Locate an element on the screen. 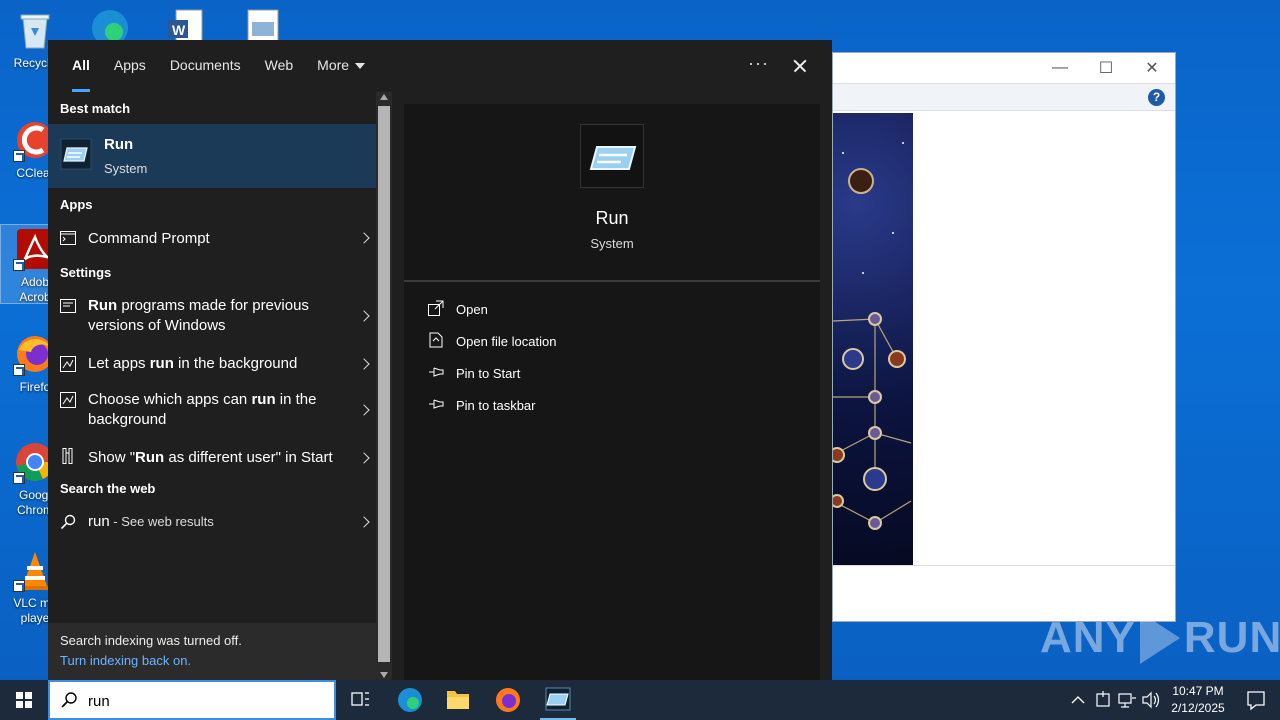 The width and height of the screenshot is (1280, 720). action-center-button is located at coordinates (1256, 700).